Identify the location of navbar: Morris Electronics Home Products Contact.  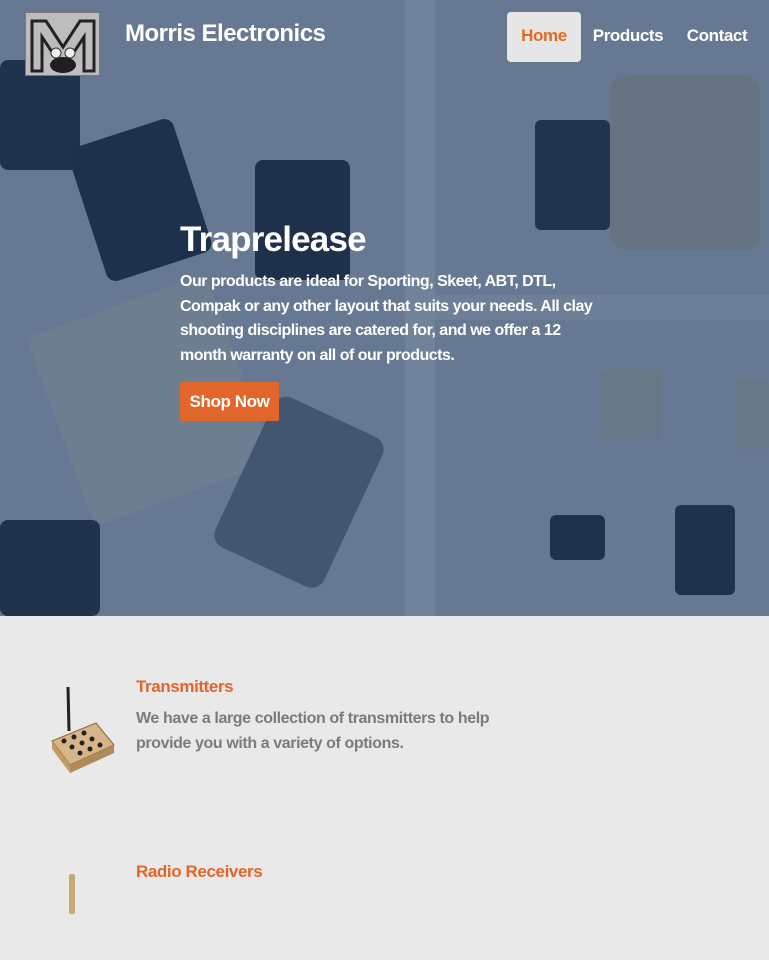
(384, 38).